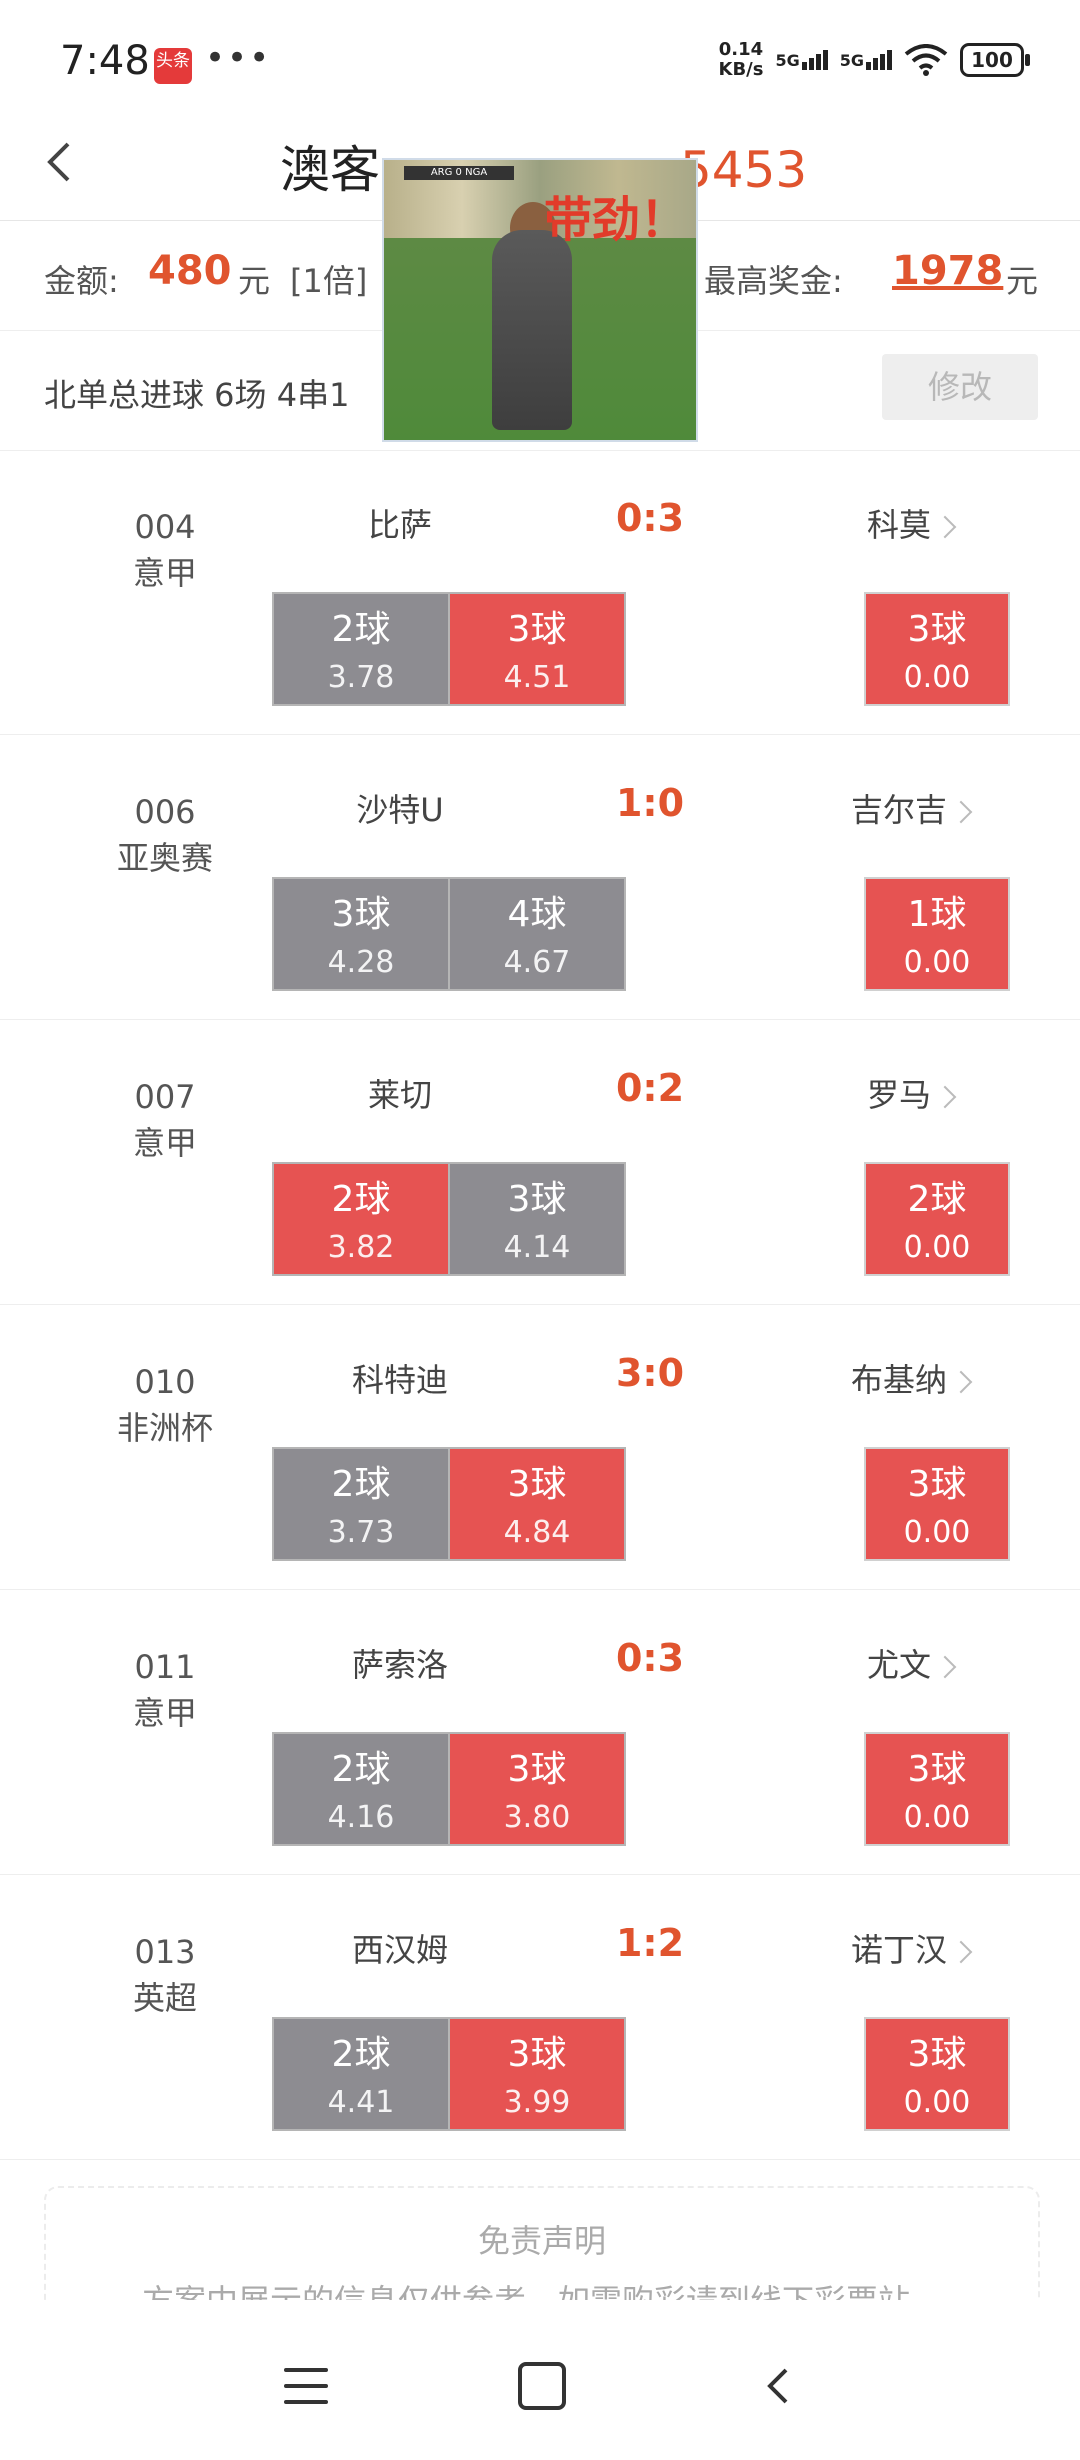  What do you see at coordinates (532, 330) in the screenshot?
I see `video-person` at bounding box center [532, 330].